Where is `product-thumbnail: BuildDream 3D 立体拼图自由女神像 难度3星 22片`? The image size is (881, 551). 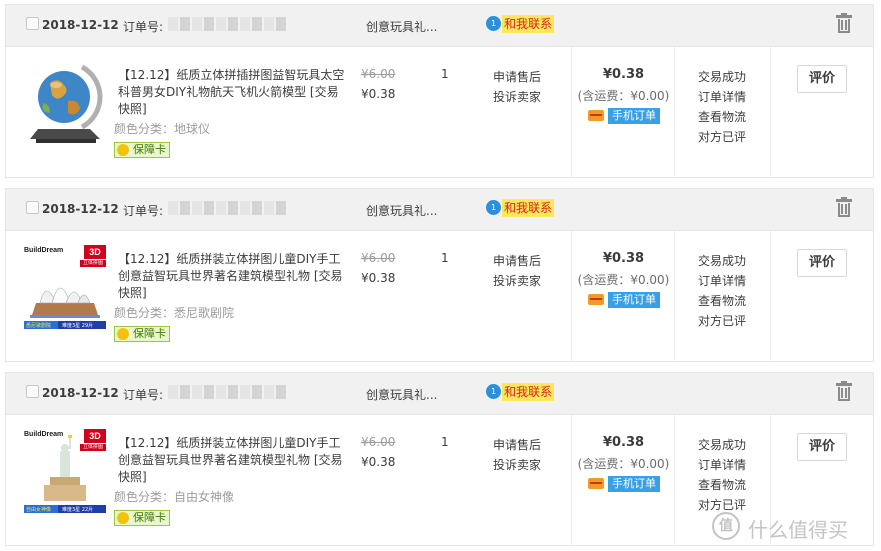
product-thumbnail: BuildDream 3D 立体拼图自由女神像 难度3星 22片 is located at coordinates (65, 474).